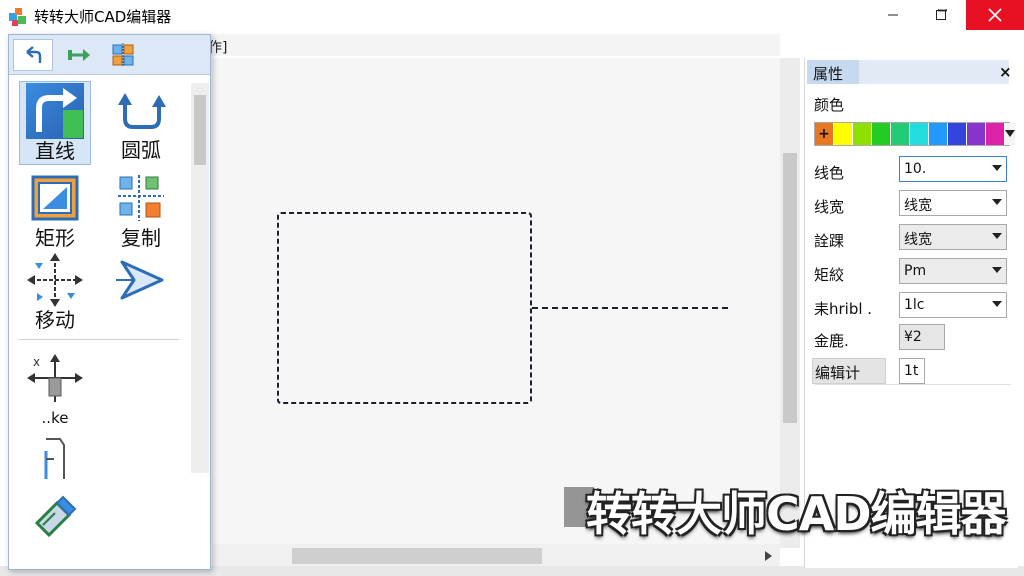 The image size is (1024, 576). Describe the element at coordinates (953, 169) in the screenshot. I see `line-color-combo: 10.` at that location.